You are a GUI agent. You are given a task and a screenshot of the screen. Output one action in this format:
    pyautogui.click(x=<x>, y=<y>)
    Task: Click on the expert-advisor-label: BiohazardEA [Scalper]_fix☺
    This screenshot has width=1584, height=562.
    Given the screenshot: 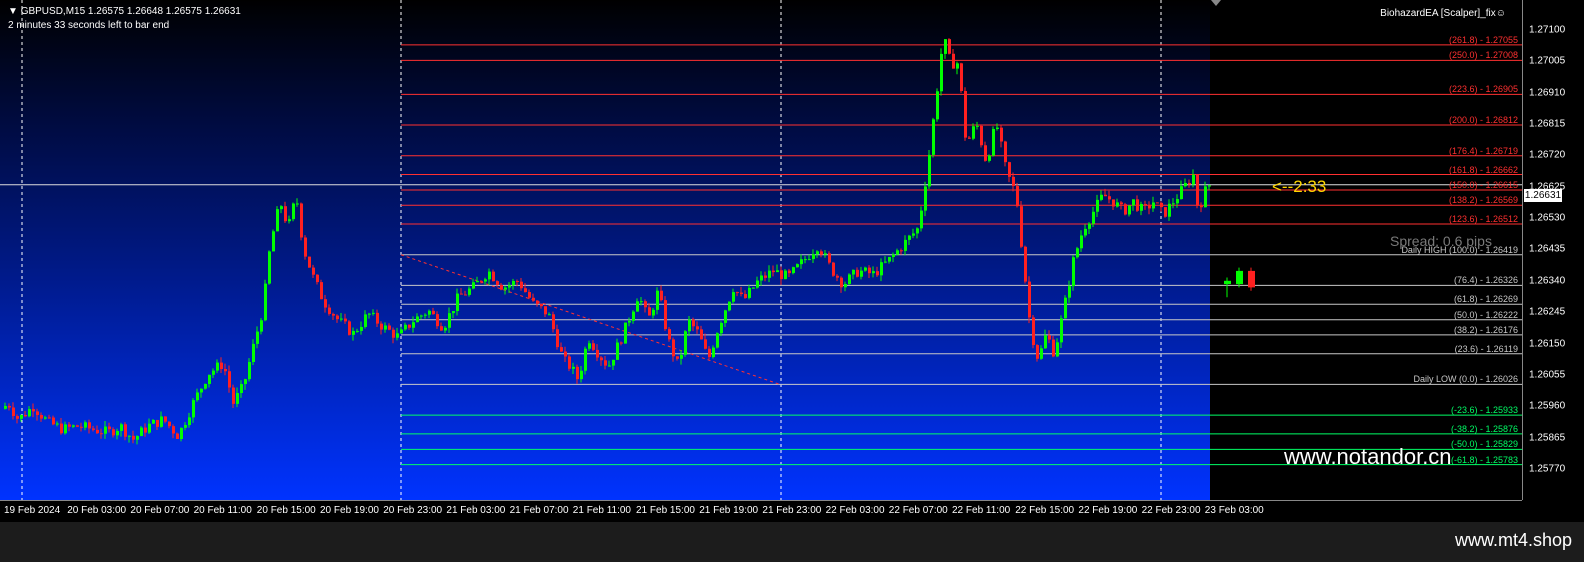 What is the action you would take?
    pyautogui.click(x=1443, y=13)
    